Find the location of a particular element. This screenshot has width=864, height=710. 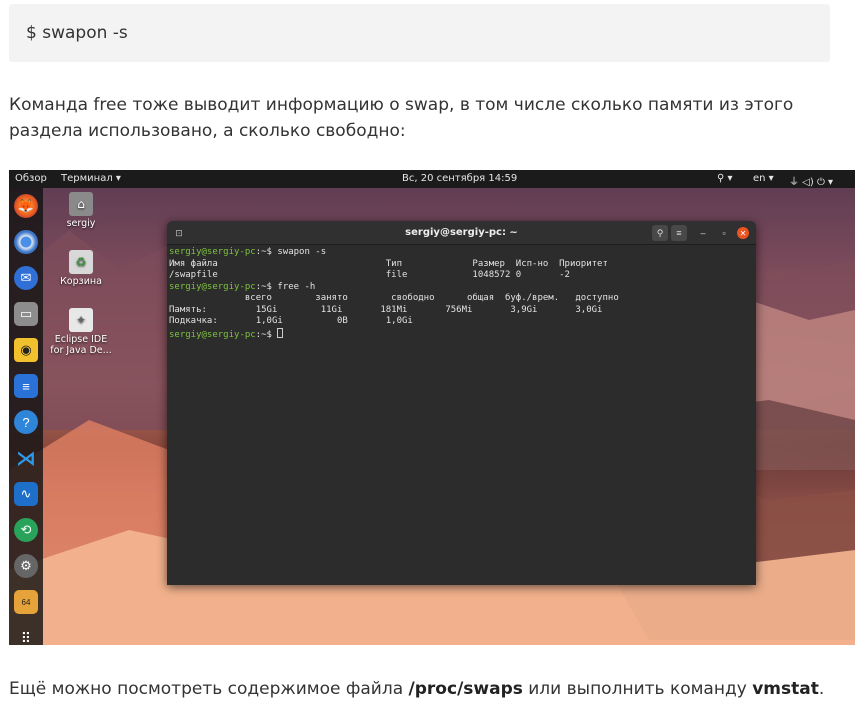

terminal-line: Подкачка: 1,0Gi 0B 1,0Gi is located at coordinates (291, 321).